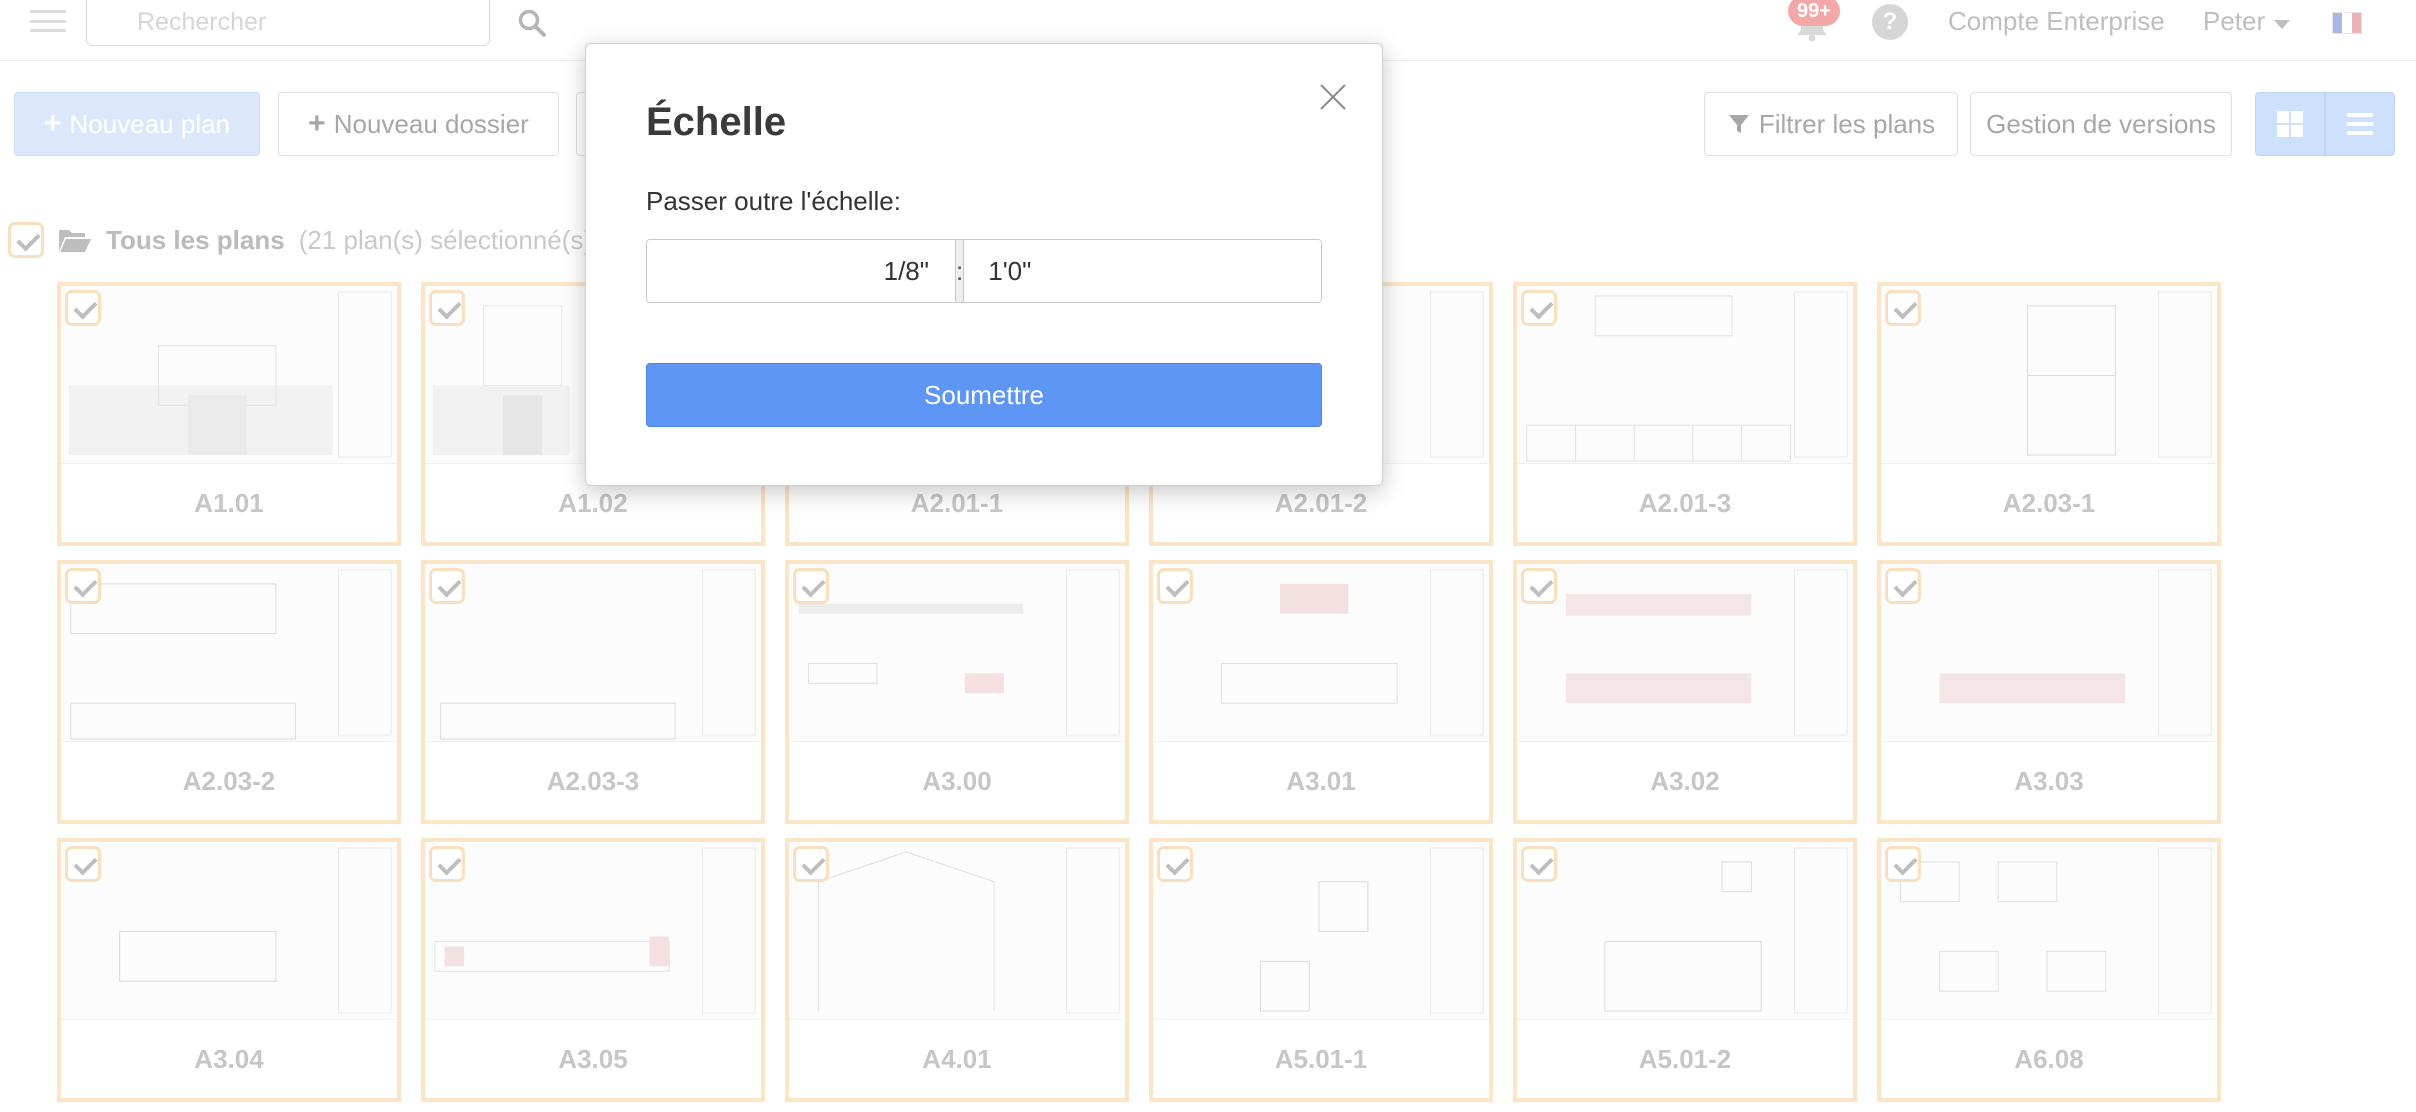 This screenshot has width=2416, height=1112. I want to click on close-icon, so click(1333, 97).